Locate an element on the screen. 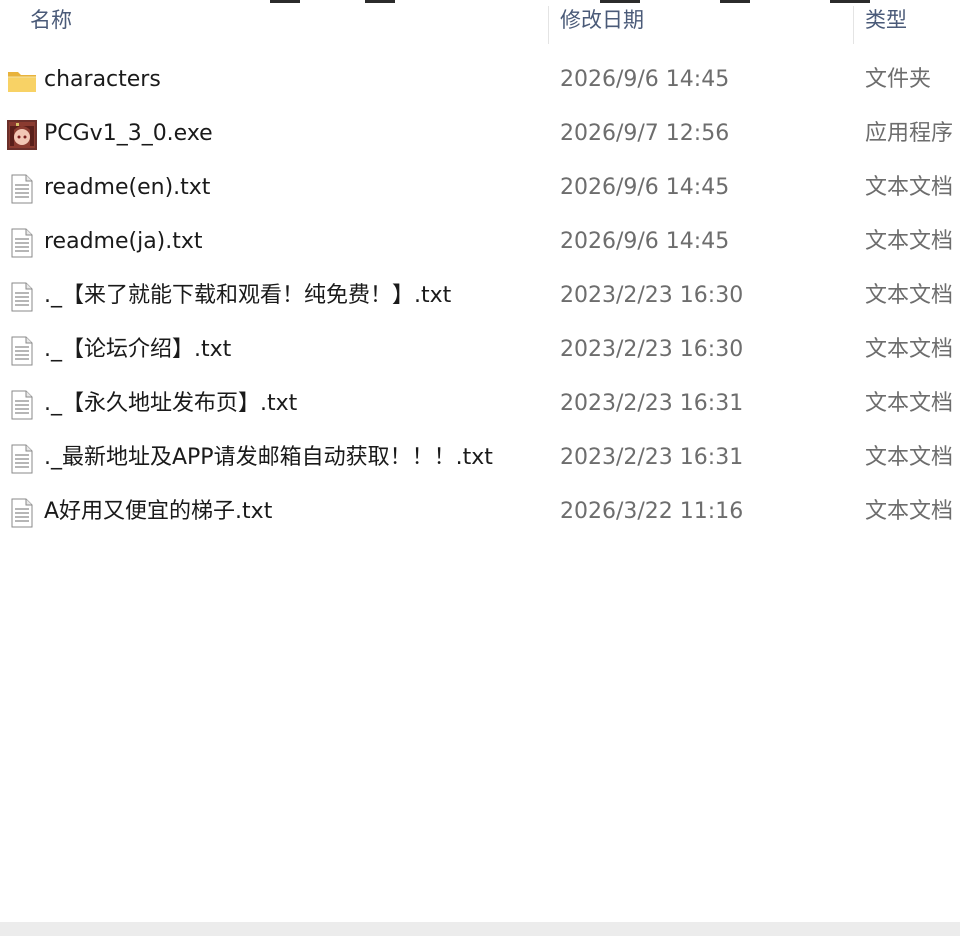 This screenshot has width=960, height=936. file-type: 文件夹 is located at coordinates (898, 79).